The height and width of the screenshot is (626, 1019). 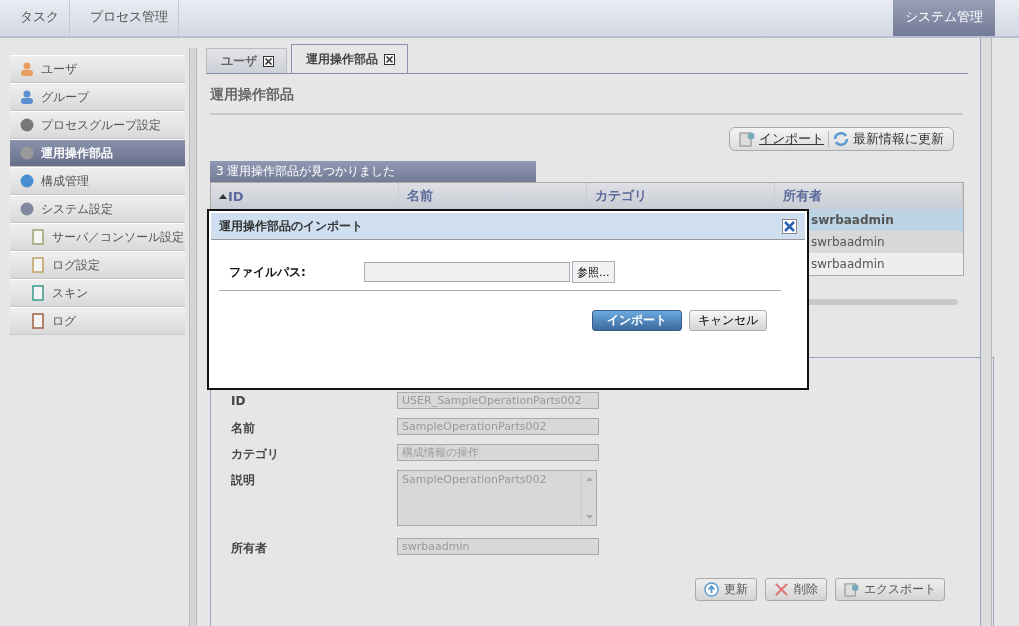 What do you see at coordinates (589, 517) in the screenshot?
I see `scroll-down-icon` at bounding box center [589, 517].